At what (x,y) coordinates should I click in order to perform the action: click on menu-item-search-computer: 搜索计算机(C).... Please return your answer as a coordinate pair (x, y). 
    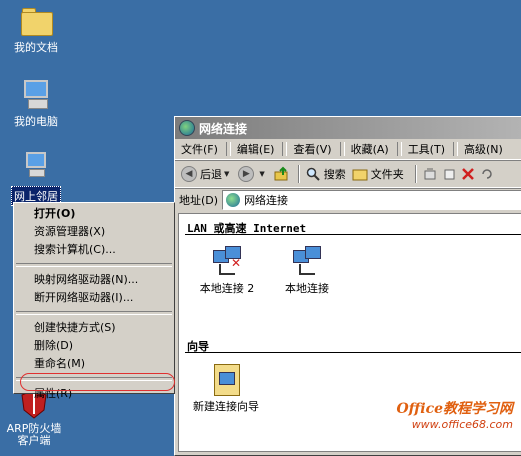
    Looking at the image, I should click on (94, 250).